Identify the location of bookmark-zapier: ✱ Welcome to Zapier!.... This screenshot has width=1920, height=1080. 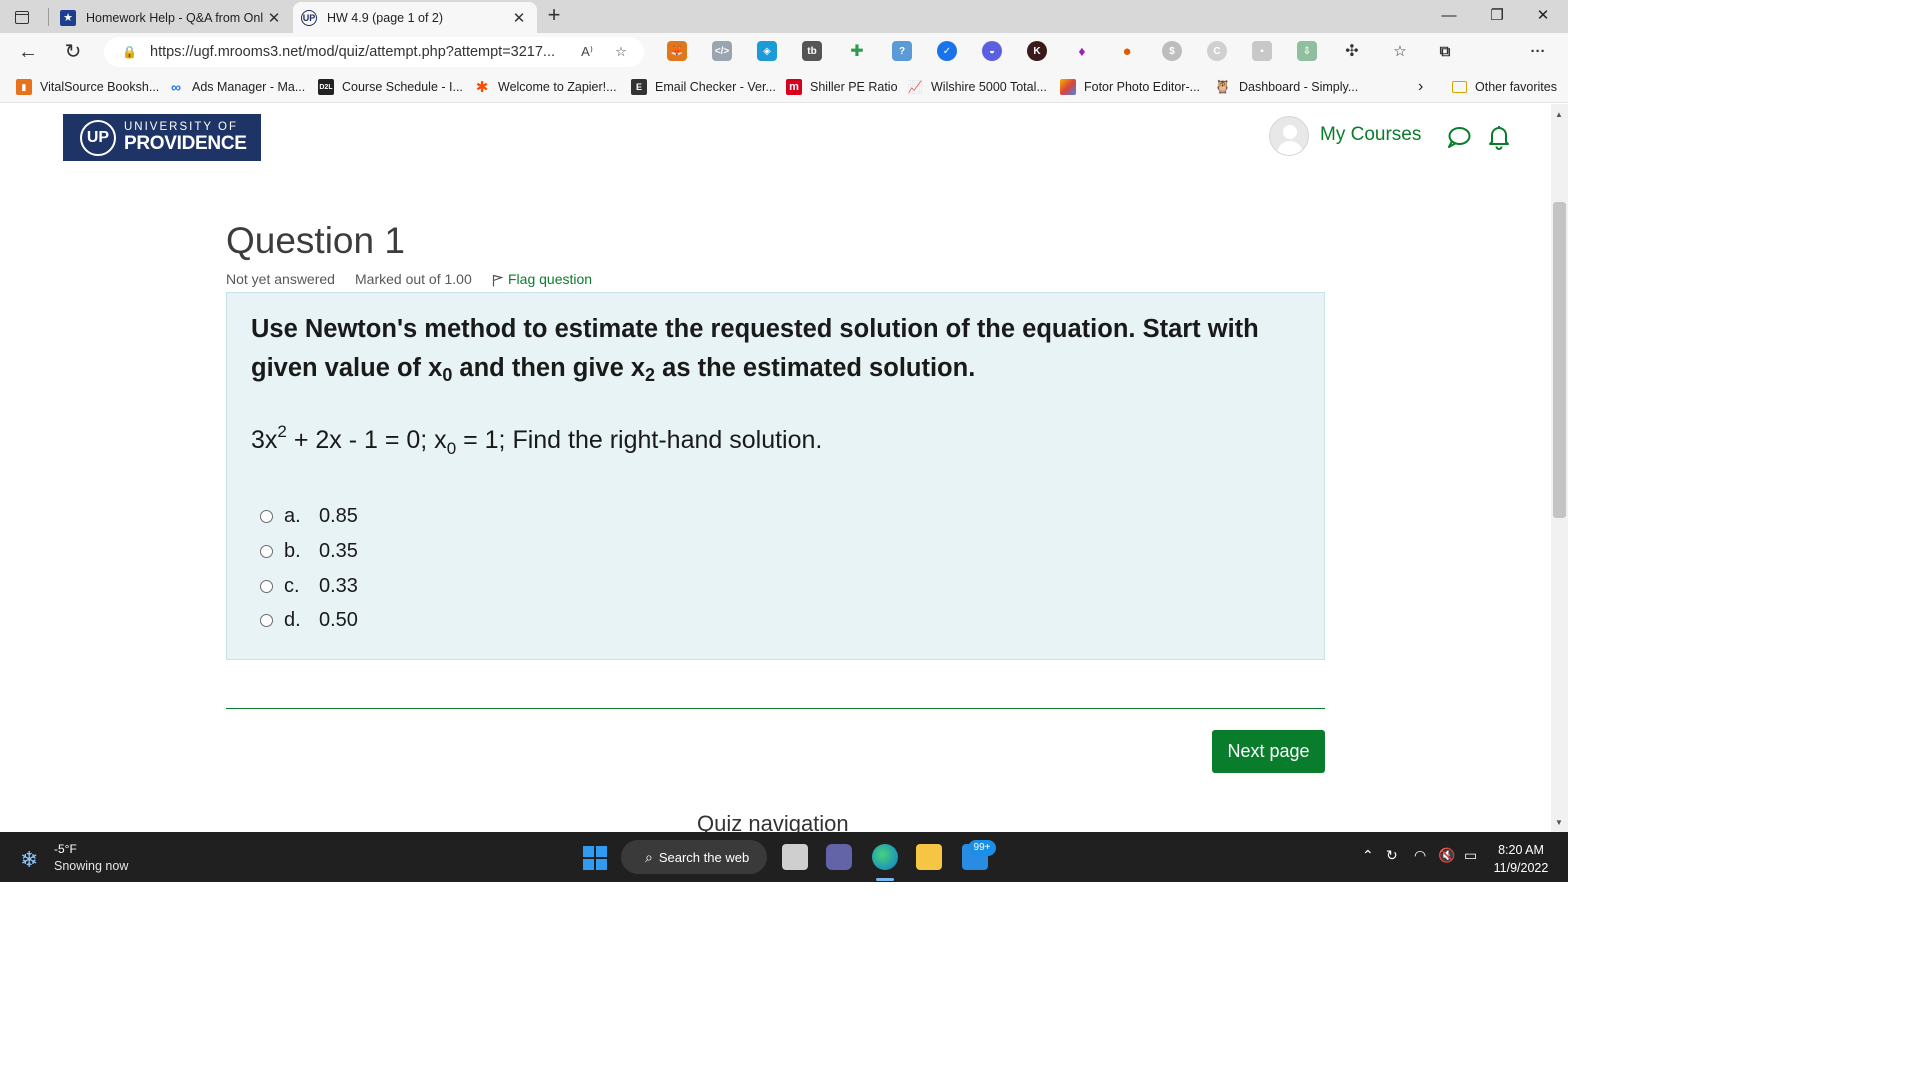
(545, 87).